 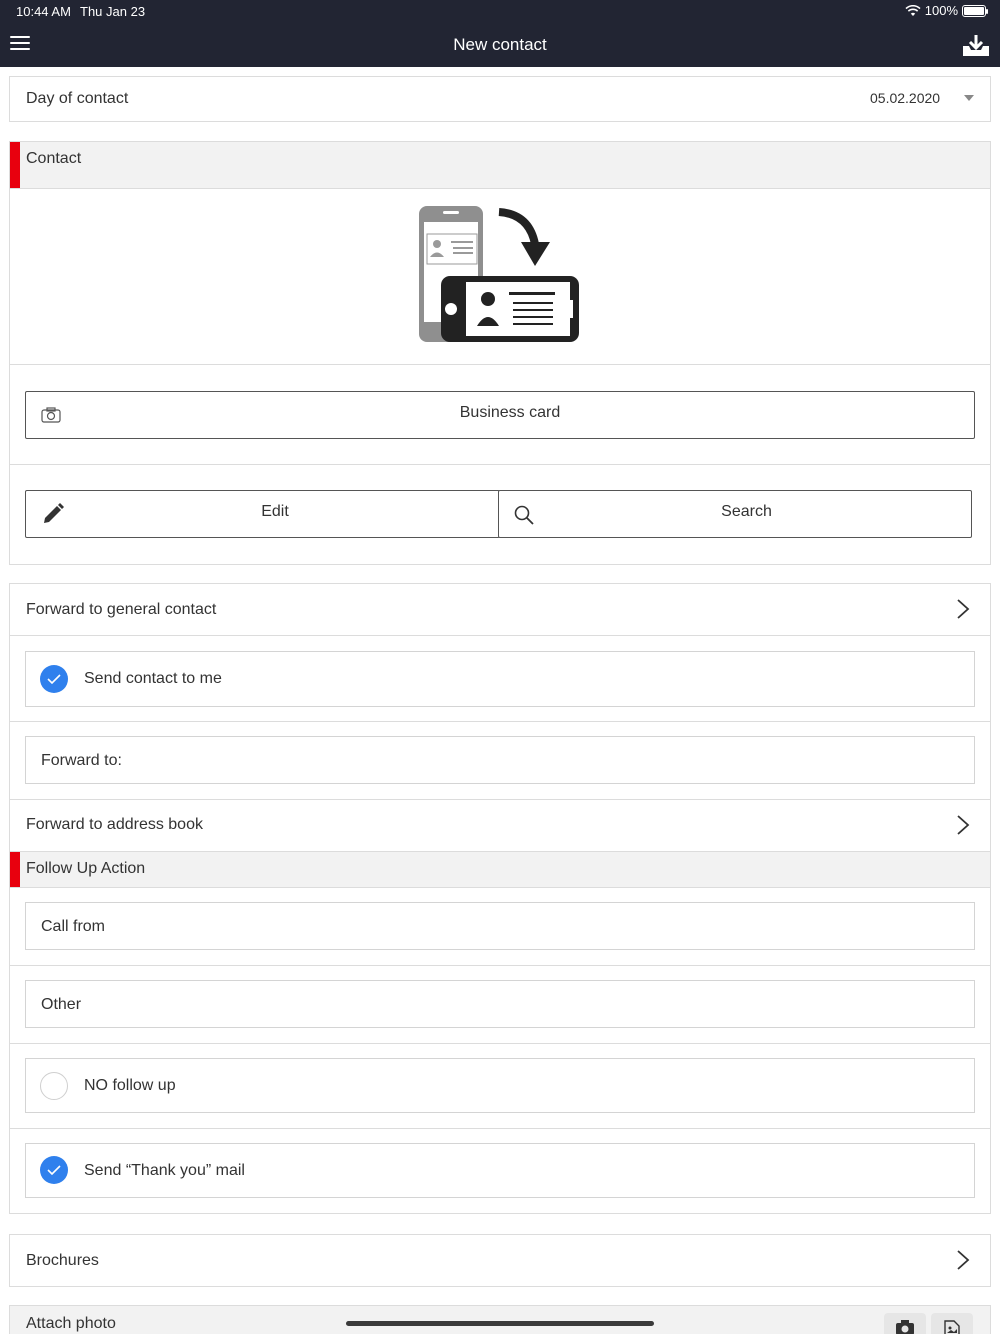 What do you see at coordinates (500, 99) in the screenshot?
I see `day-of-contact-row` at bounding box center [500, 99].